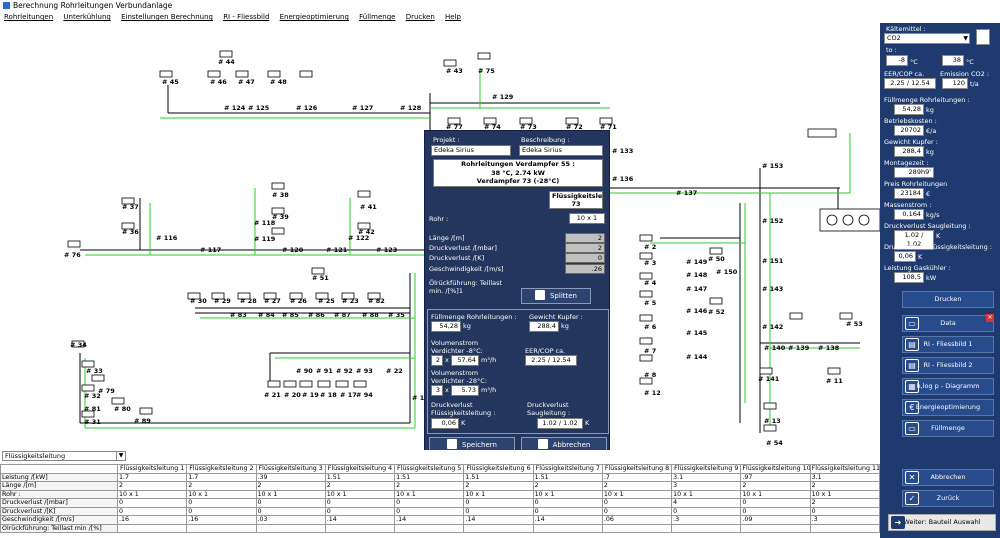 The image size is (1000, 538). I want to click on column-header: Flüssigkeitsleitung 2, so click(221, 469).